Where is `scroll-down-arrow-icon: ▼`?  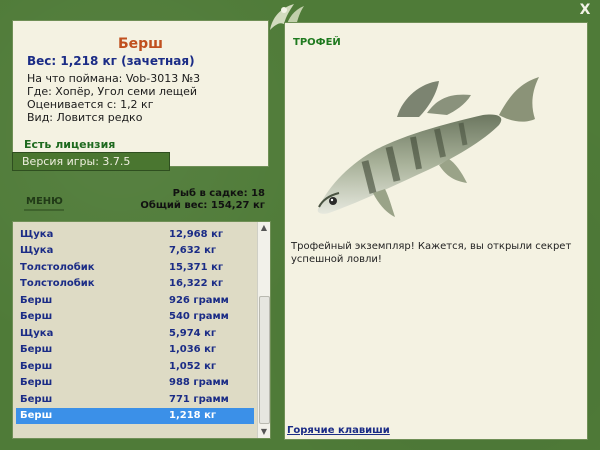 scroll-down-arrow-icon: ▼ is located at coordinates (264, 432).